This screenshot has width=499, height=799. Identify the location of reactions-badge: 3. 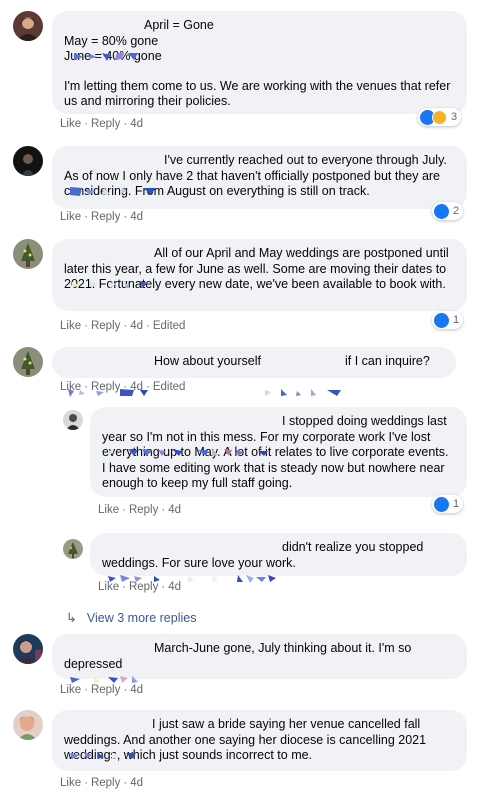
(440, 117).